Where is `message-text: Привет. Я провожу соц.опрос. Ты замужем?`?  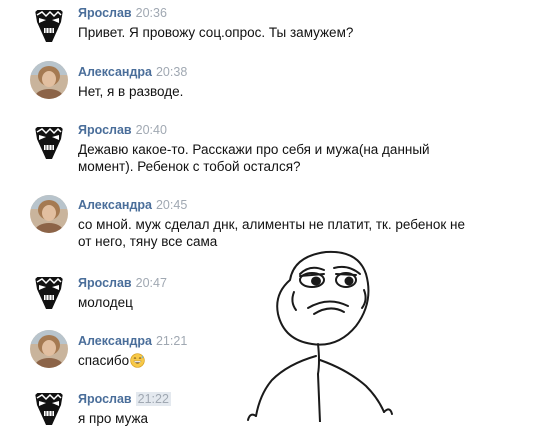
message-text: Привет. Я провожу соц.опрос. Ты замужем? is located at coordinates (278, 32).